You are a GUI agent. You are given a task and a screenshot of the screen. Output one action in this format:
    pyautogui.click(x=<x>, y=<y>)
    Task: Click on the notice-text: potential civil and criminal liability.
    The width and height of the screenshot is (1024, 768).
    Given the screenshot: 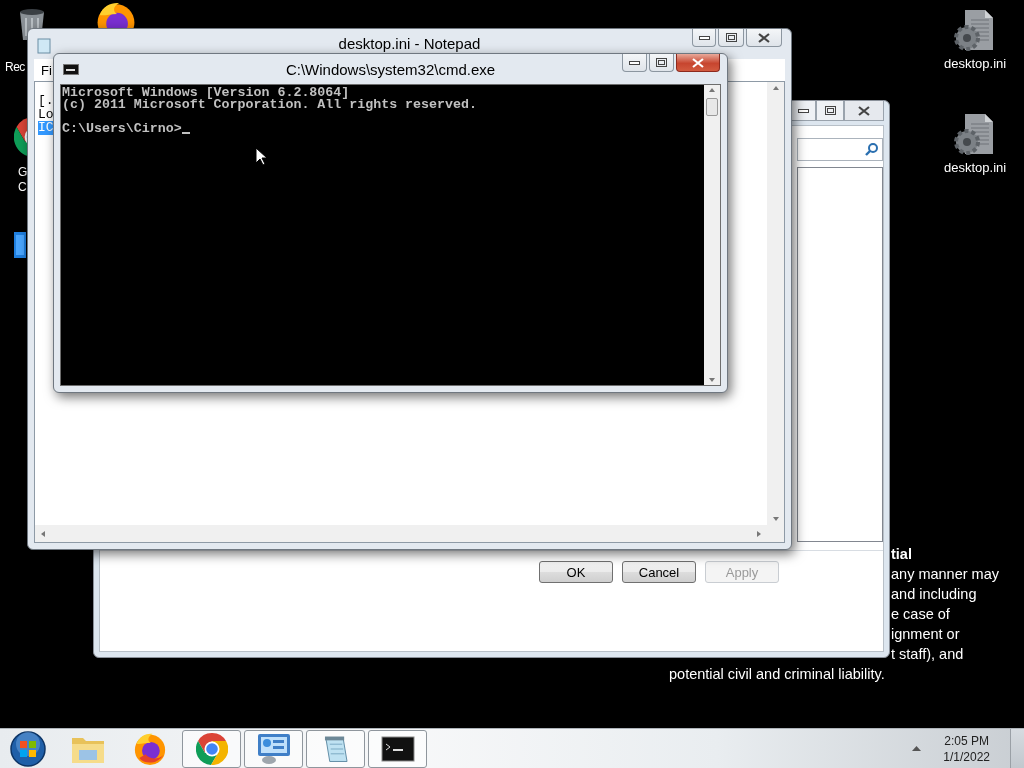 What is the action you would take?
    pyautogui.click(x=777, y=674)
    